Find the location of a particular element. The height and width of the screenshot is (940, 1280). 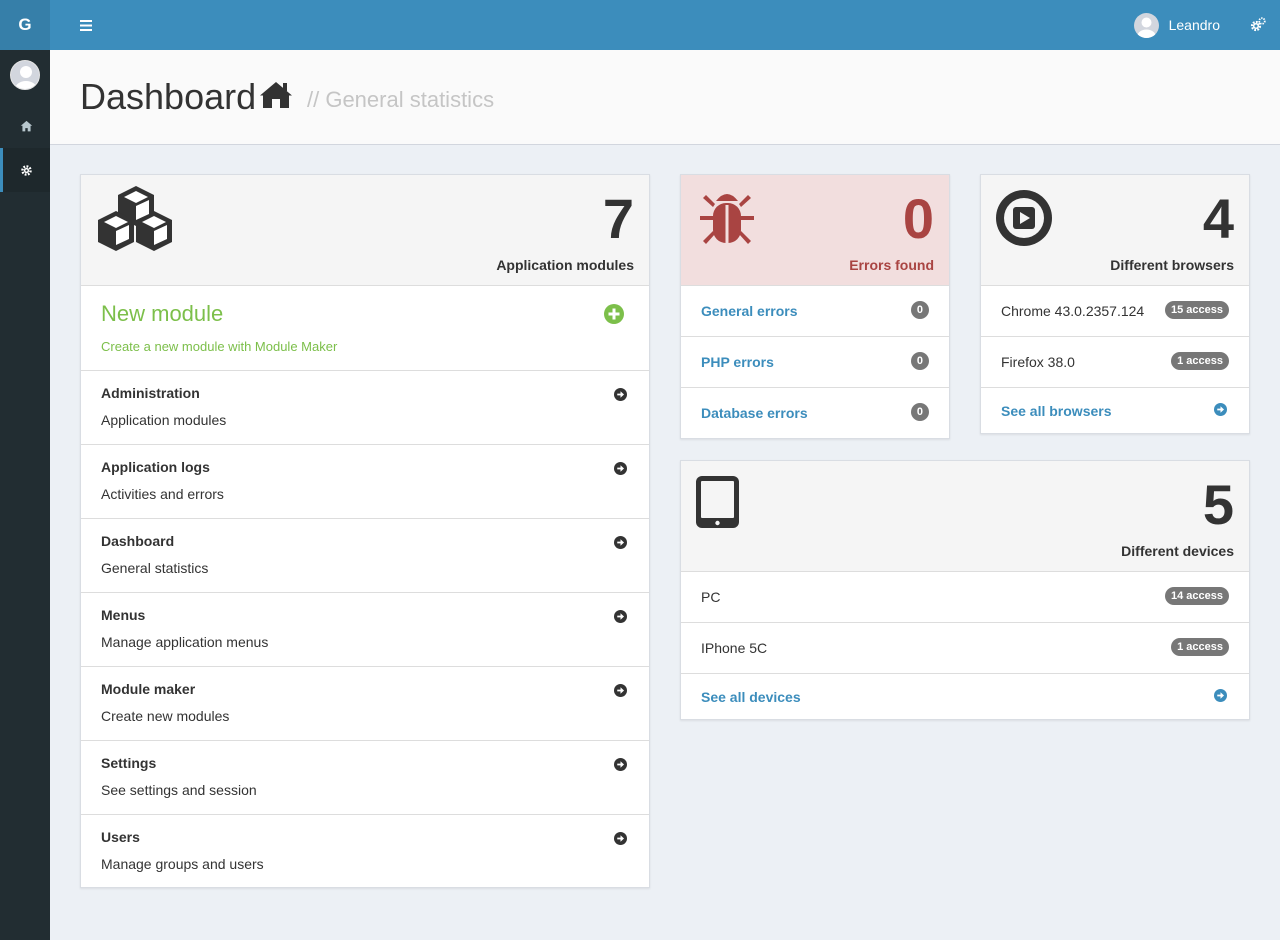

access-badge: 14 access is located at coordinates (1197, 596).